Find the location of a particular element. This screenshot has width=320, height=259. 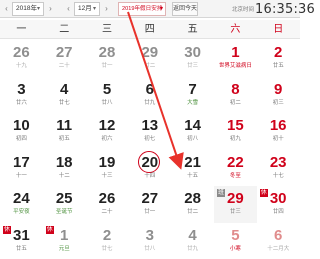

day-cell: 休 30 廿四 is located at coordinates (278, 204).